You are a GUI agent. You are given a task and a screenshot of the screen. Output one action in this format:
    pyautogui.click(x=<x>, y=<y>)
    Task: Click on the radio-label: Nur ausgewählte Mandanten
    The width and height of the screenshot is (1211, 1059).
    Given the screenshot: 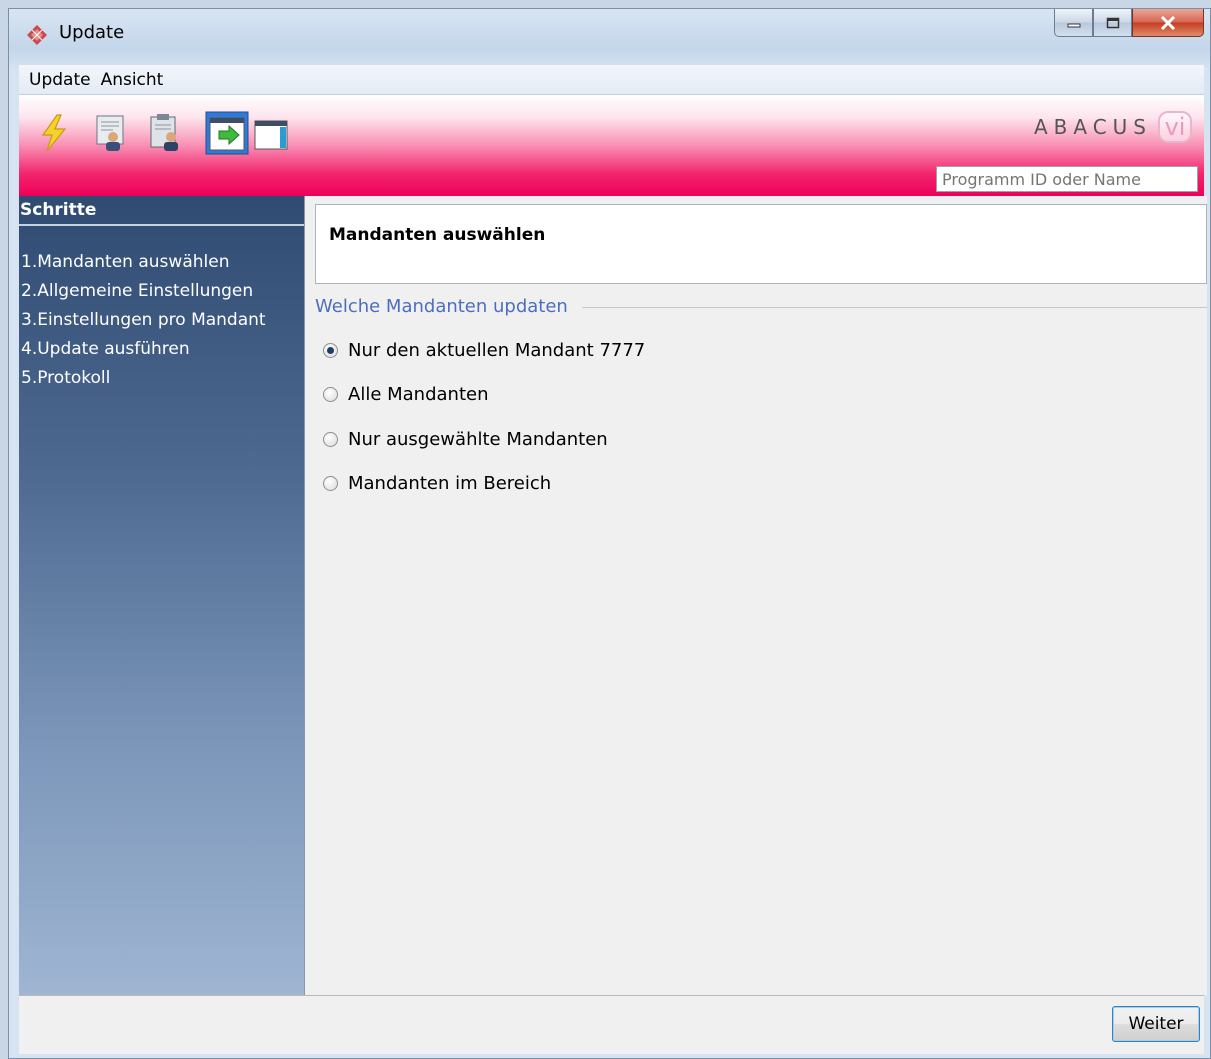 What is the action you would take?
    pyautogui.click(x=478, y=439)
    